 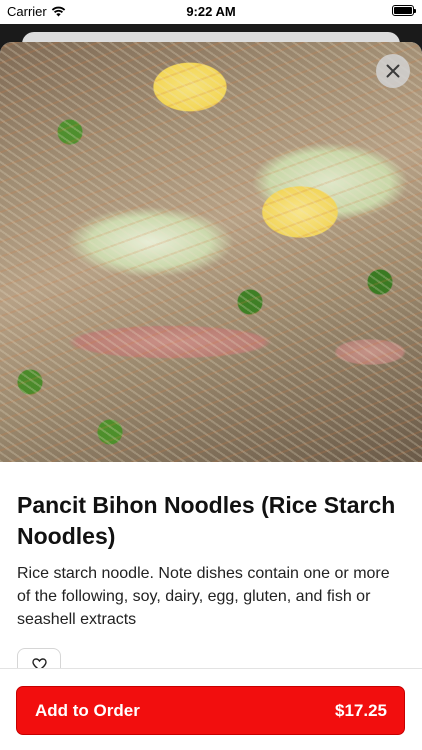 I want to click on status-bar: Carrier 9:22 AM, so click(x=211, y=12).